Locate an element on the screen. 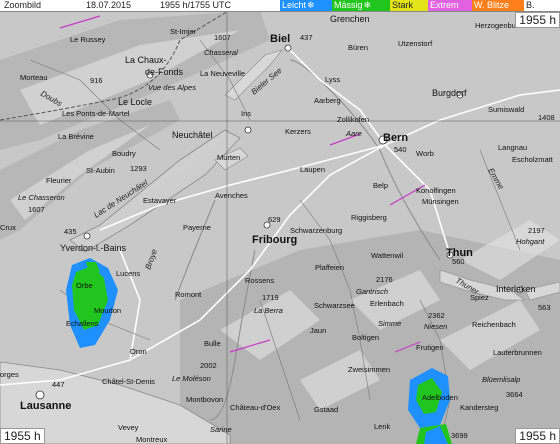 Image resolution: width=560 pixels, height=444 pixels. label-la-brevine: La Brévine is located at coordinates (76, 136).